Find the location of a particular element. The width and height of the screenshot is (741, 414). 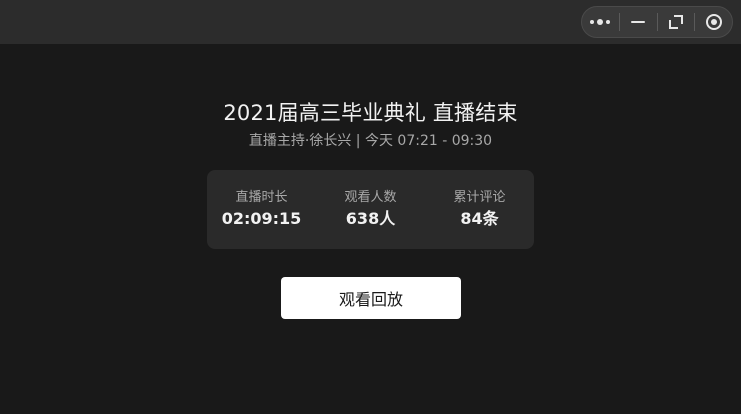

more-button is located at coordinates (600, 22).